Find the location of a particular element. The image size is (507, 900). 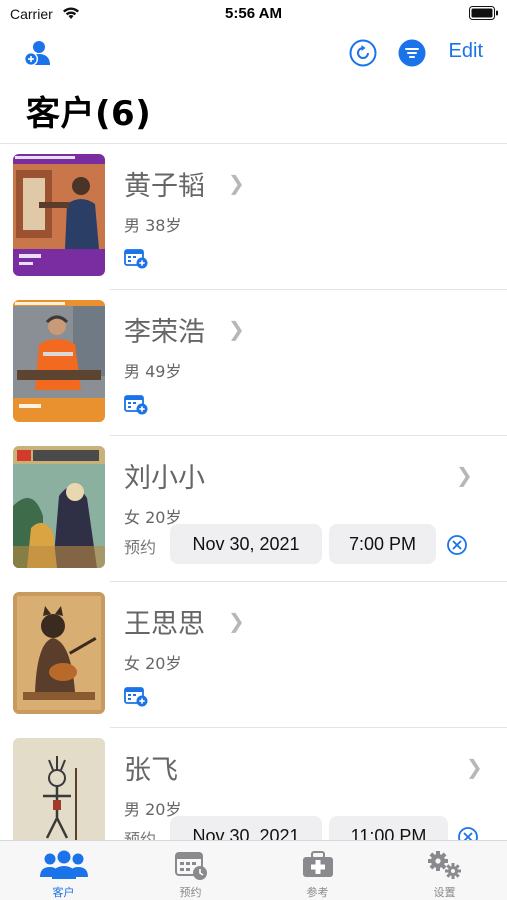

appointment-time-picker: 7:00 PM is located at coordinates (382, 544).